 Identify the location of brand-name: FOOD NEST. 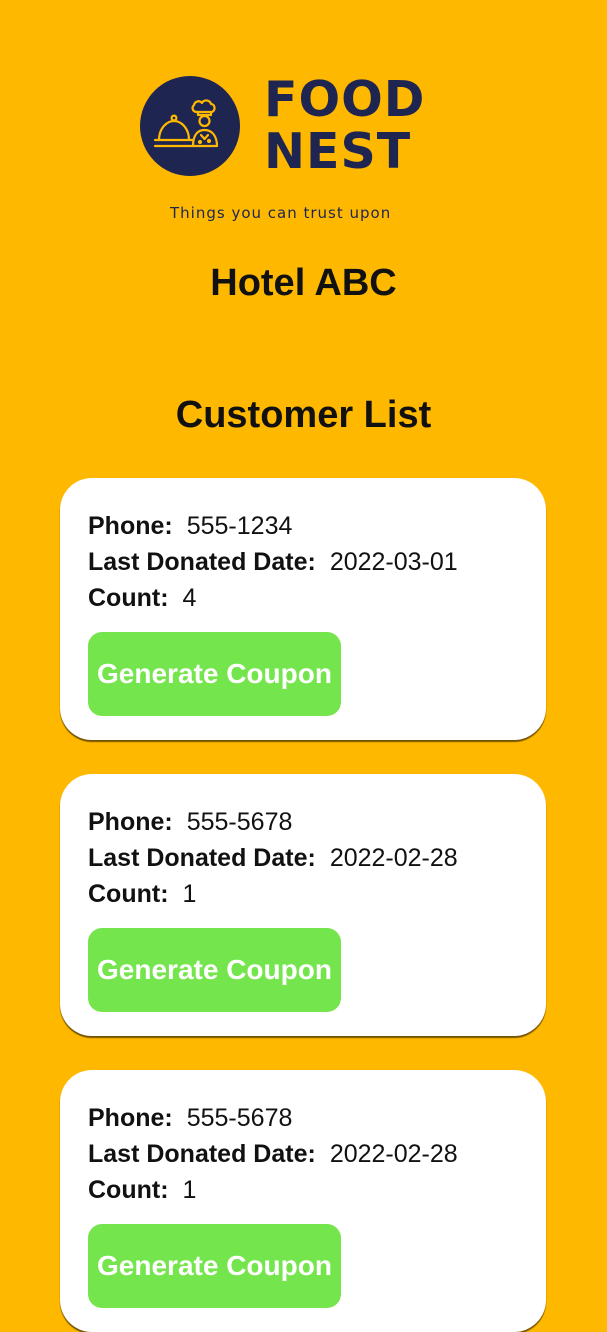
(344, 126).